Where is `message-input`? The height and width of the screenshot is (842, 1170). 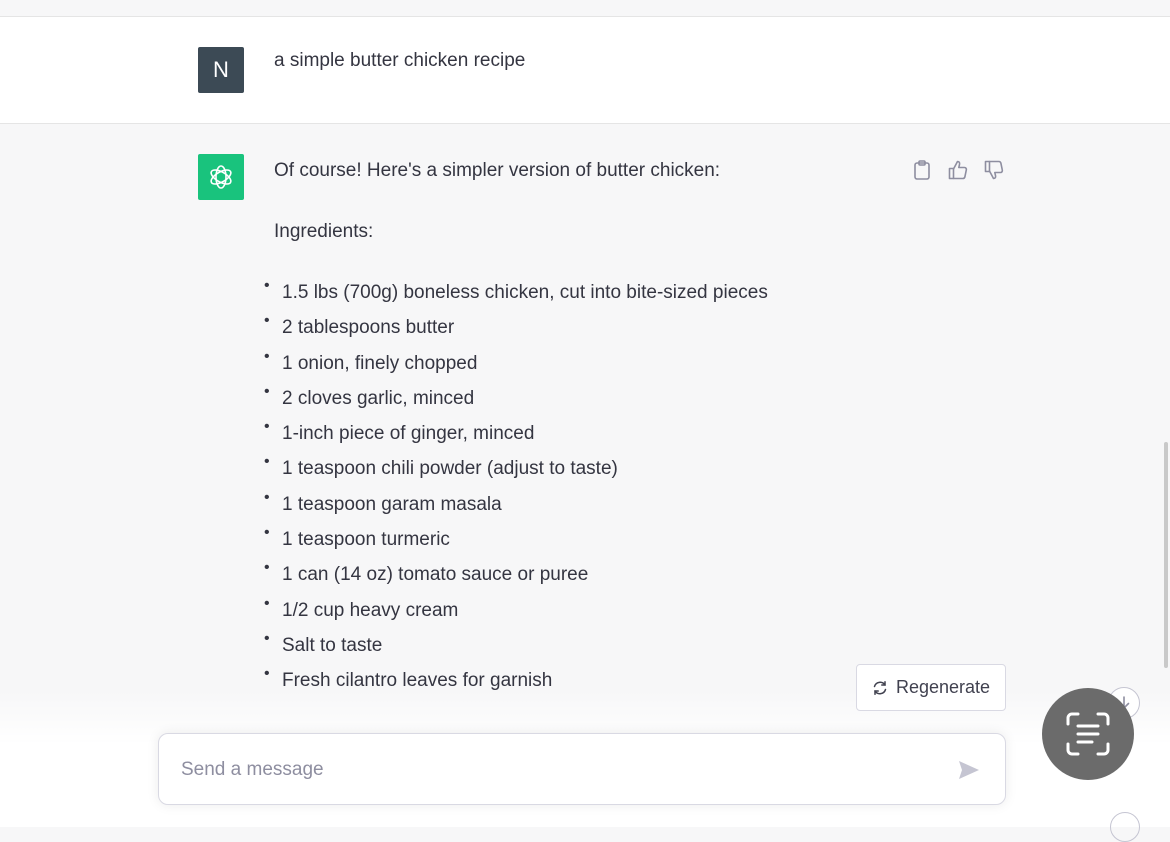 message-input is located at coordinates (551, 770).